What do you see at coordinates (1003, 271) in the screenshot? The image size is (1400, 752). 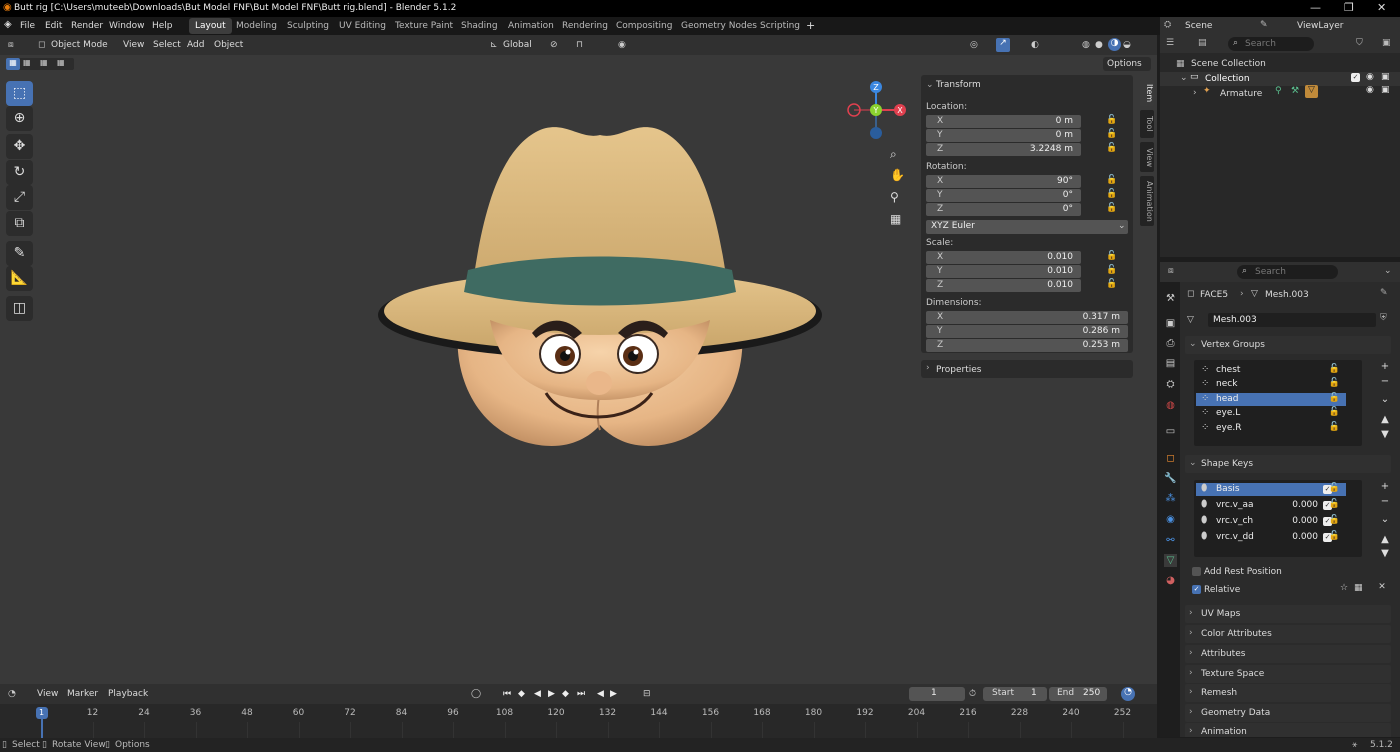 I see `scale-y-field: Y 0.010` at bounding box center [1003, 271].